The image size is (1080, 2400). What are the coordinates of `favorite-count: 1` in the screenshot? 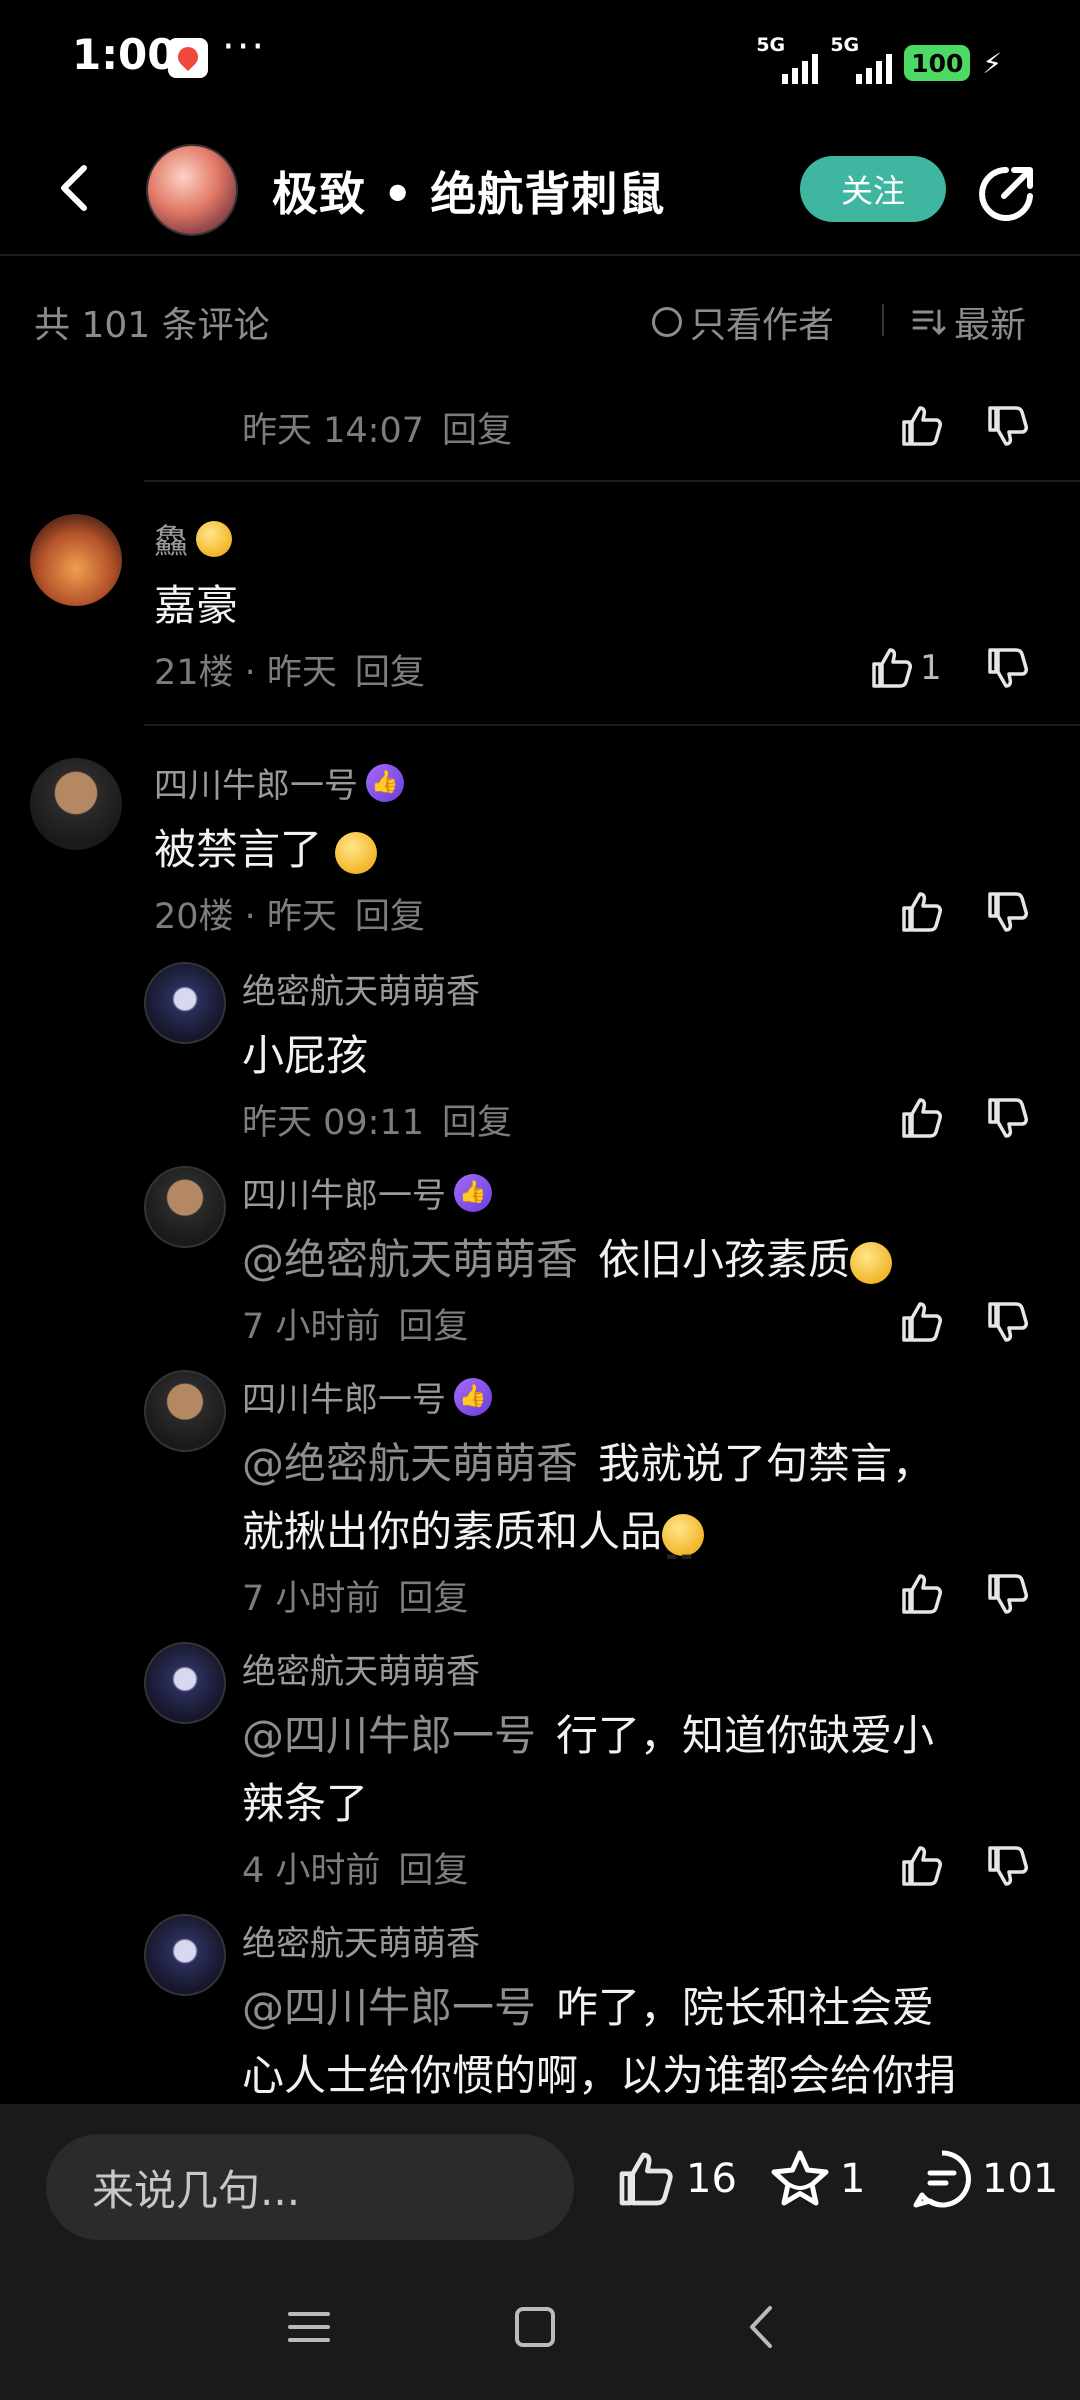 It's located at (853, 2179).